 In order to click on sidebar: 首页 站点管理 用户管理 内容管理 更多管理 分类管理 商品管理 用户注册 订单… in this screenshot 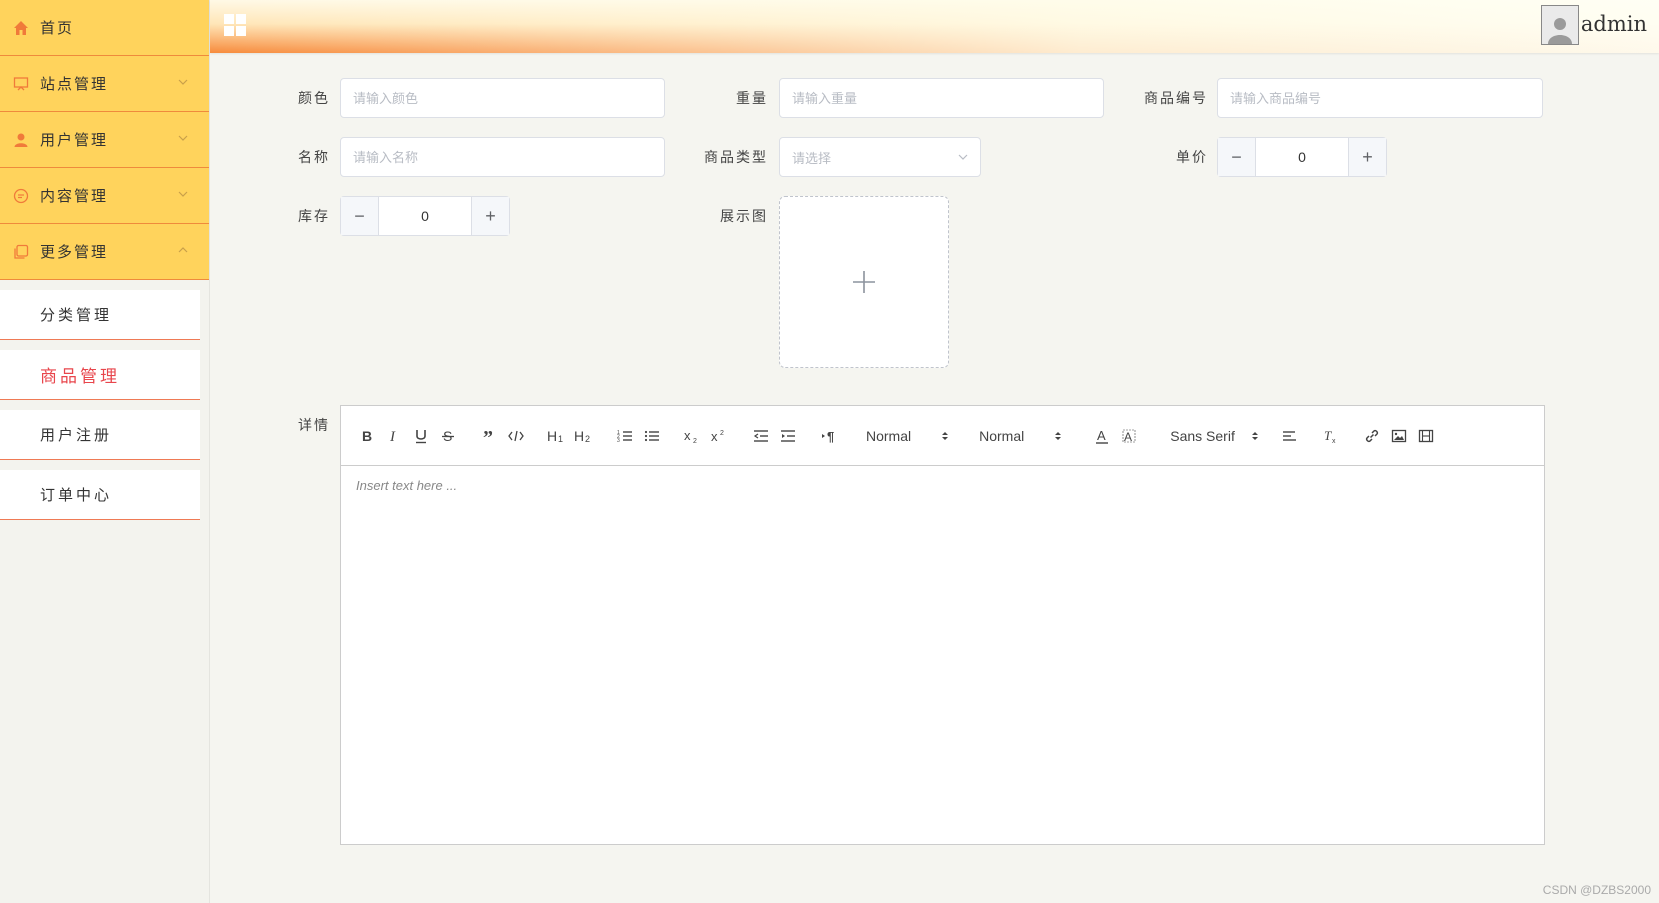, I will do `click(105, 451)`.